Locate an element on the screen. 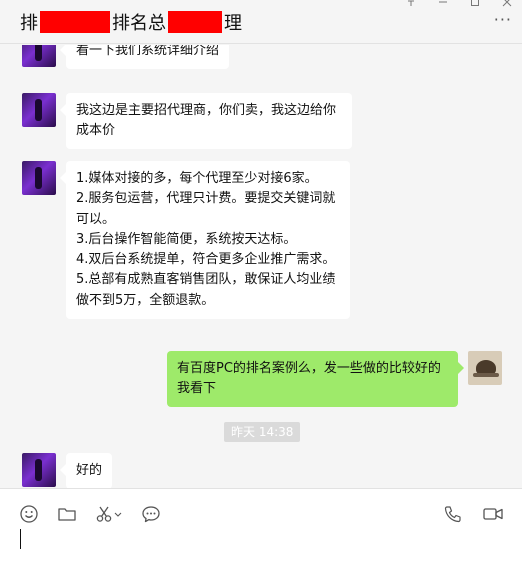  scissors-icon is located at coordinates (109, 514).